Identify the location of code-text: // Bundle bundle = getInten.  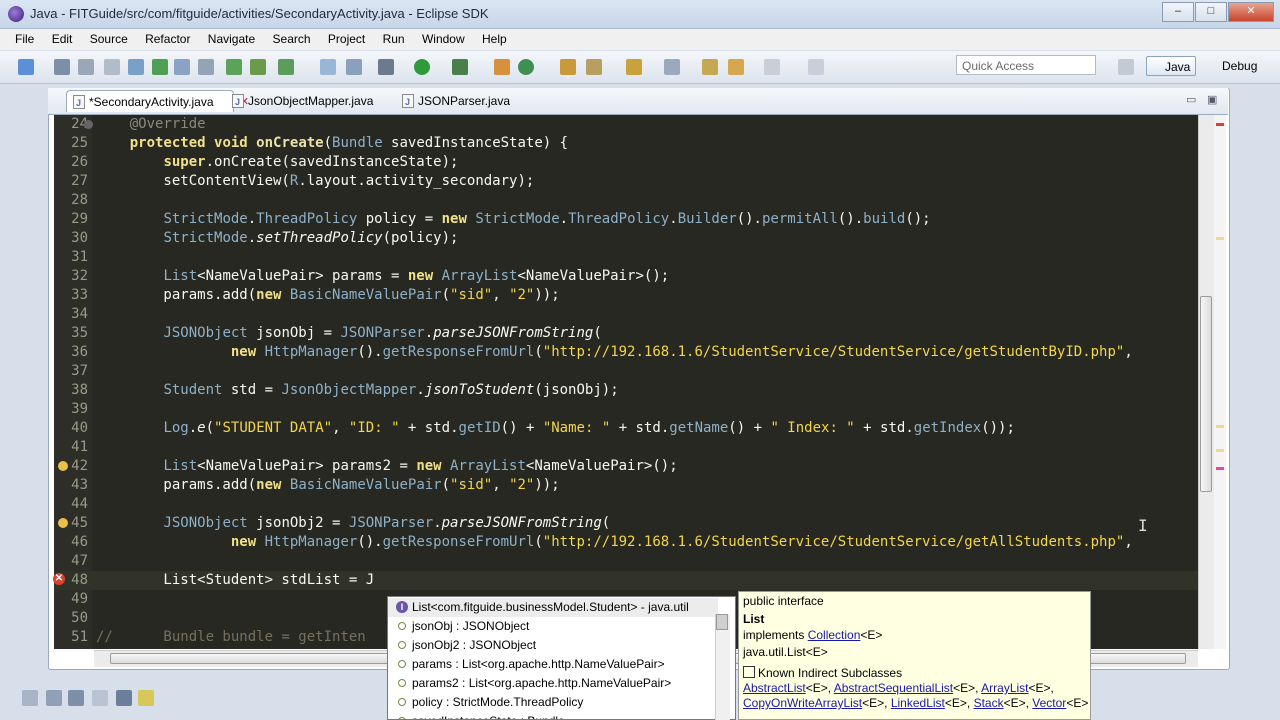
(231, 637).